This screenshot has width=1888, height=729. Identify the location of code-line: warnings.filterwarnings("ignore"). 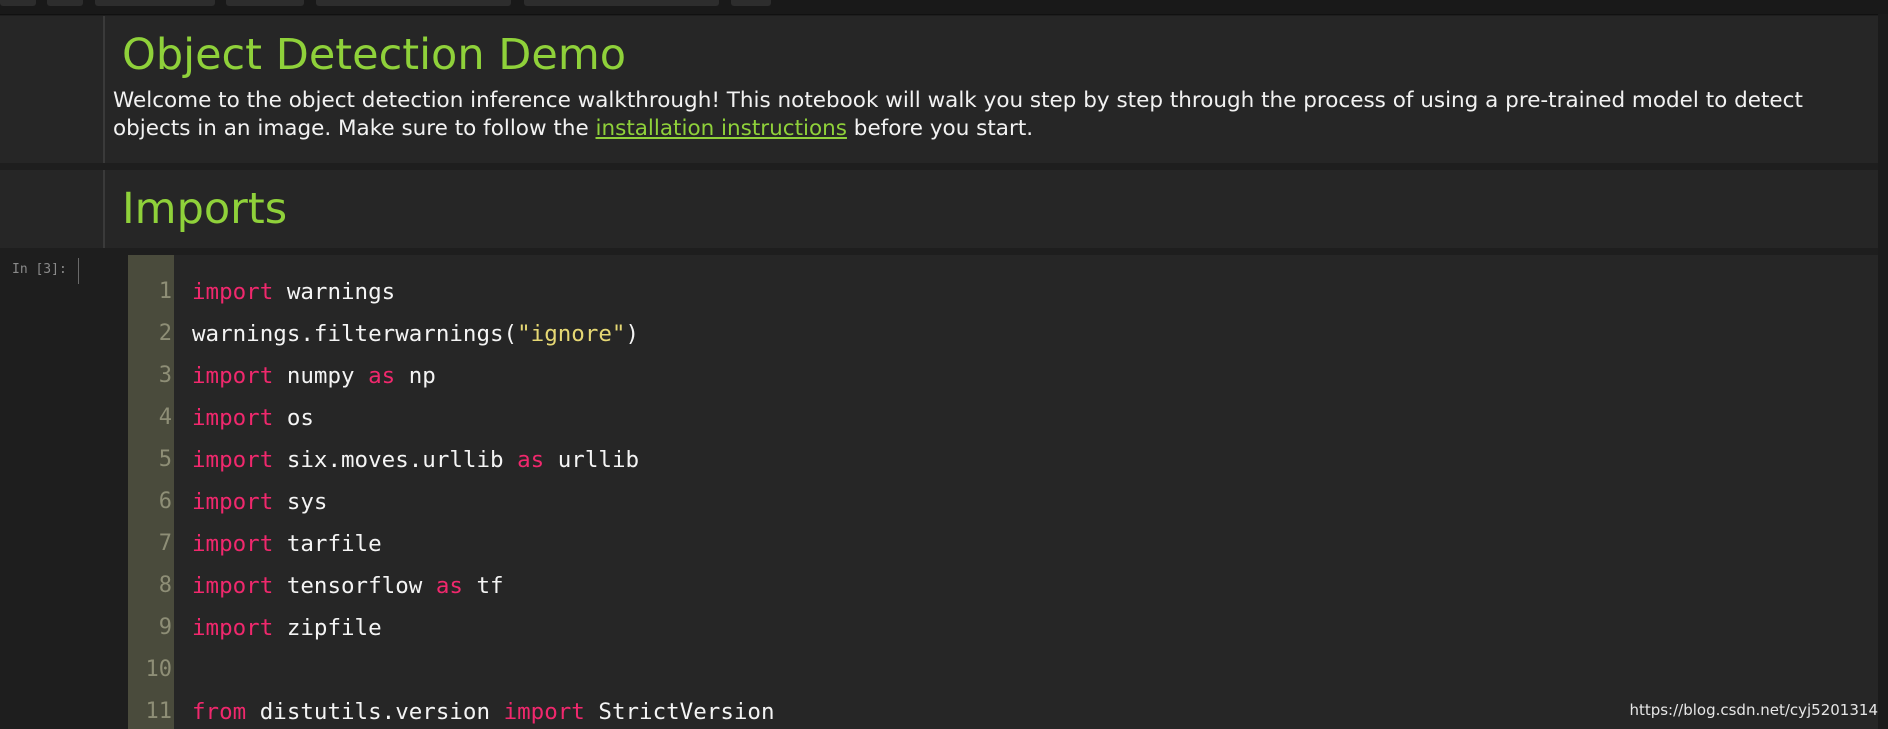
(415, 334).